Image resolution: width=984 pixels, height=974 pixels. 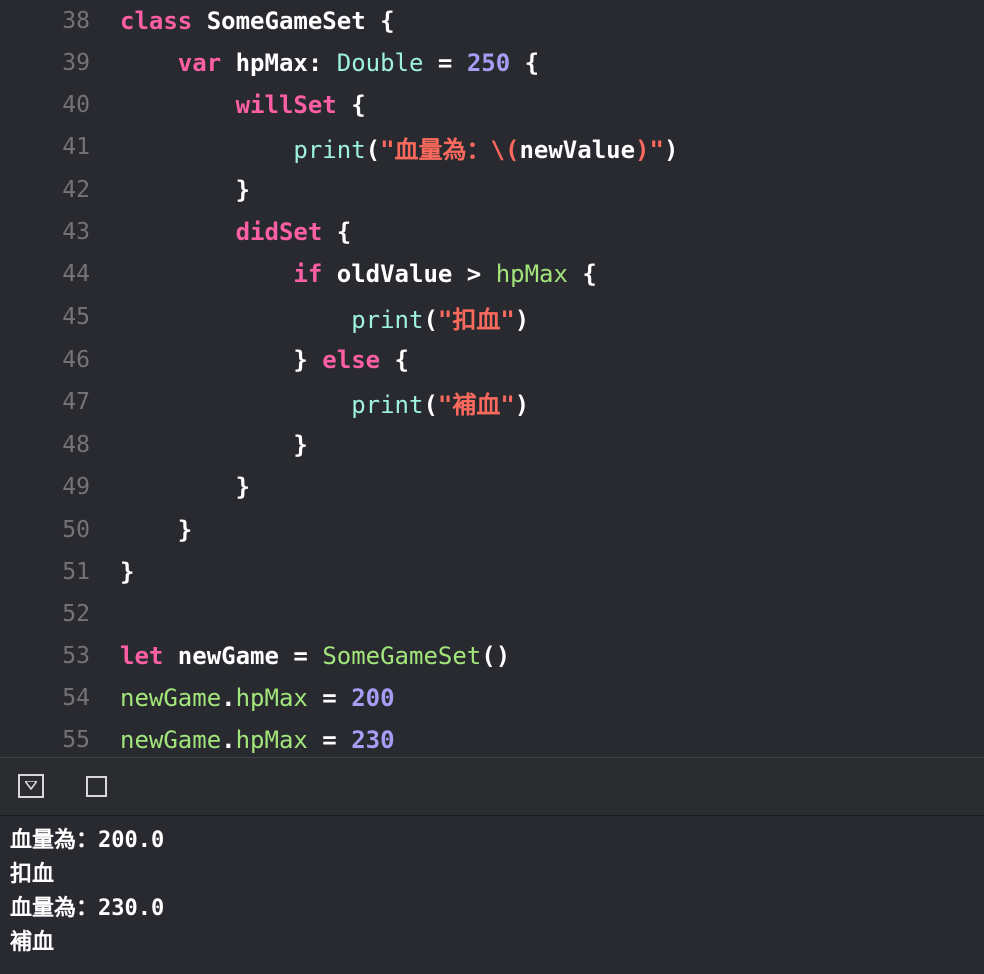 What do you see at coordinates (76, 105) in the screenshot?
I see `line-number: 40` at bounding box center [76, 105].